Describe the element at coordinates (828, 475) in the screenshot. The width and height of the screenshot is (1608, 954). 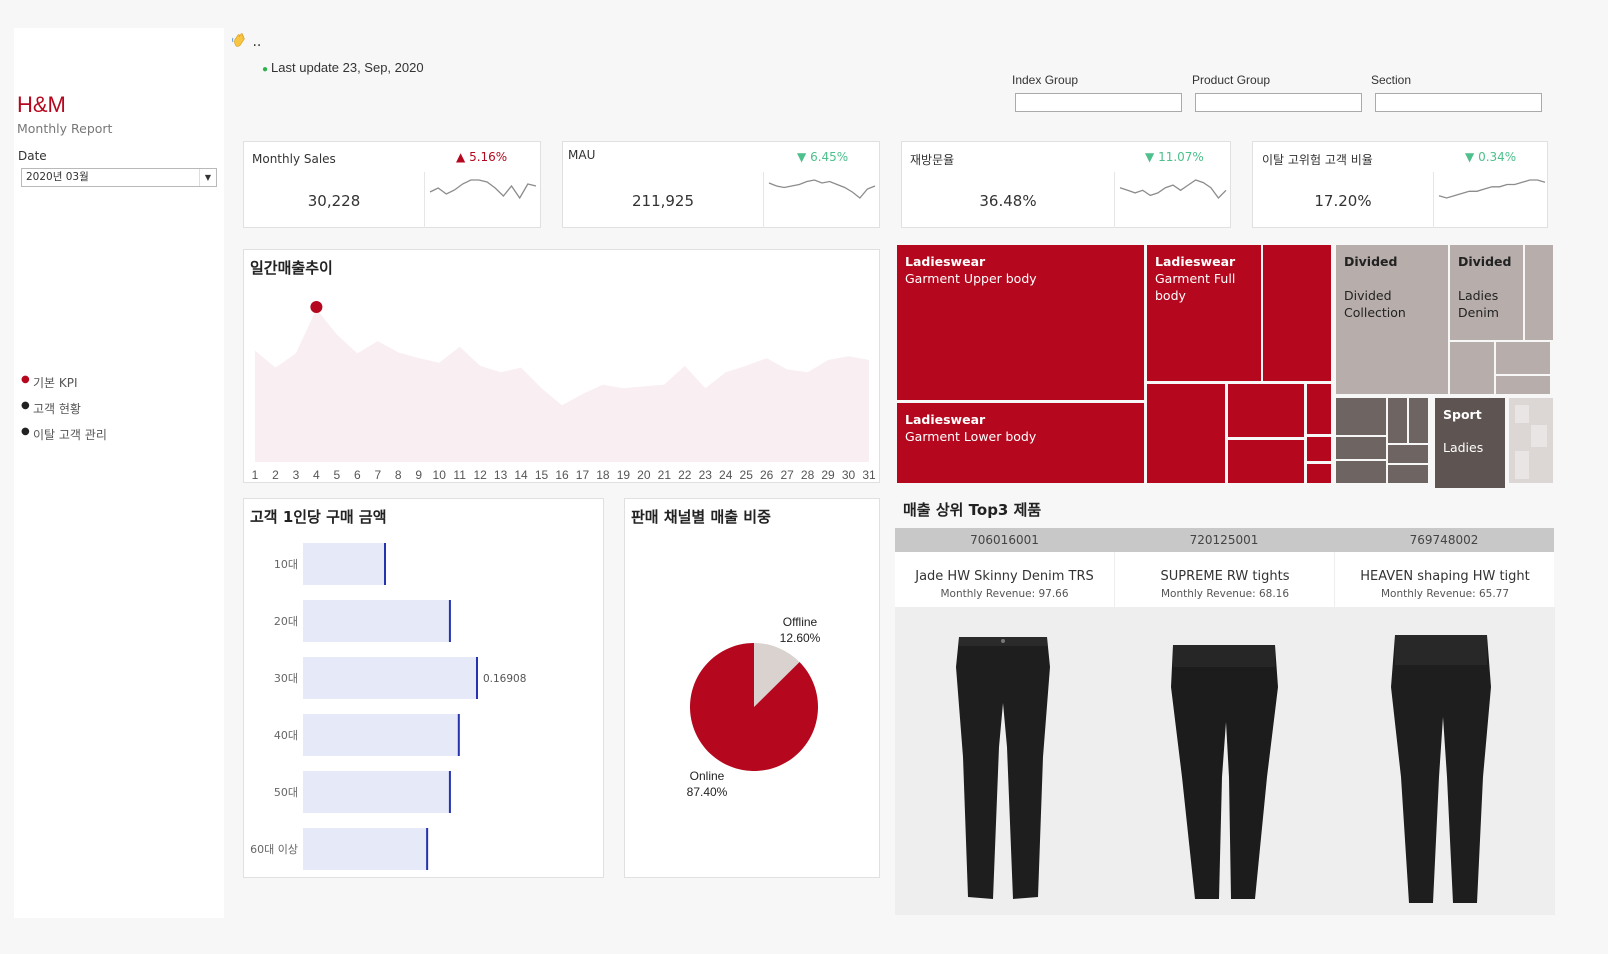
I see `x-tick-label: 29` at that location.